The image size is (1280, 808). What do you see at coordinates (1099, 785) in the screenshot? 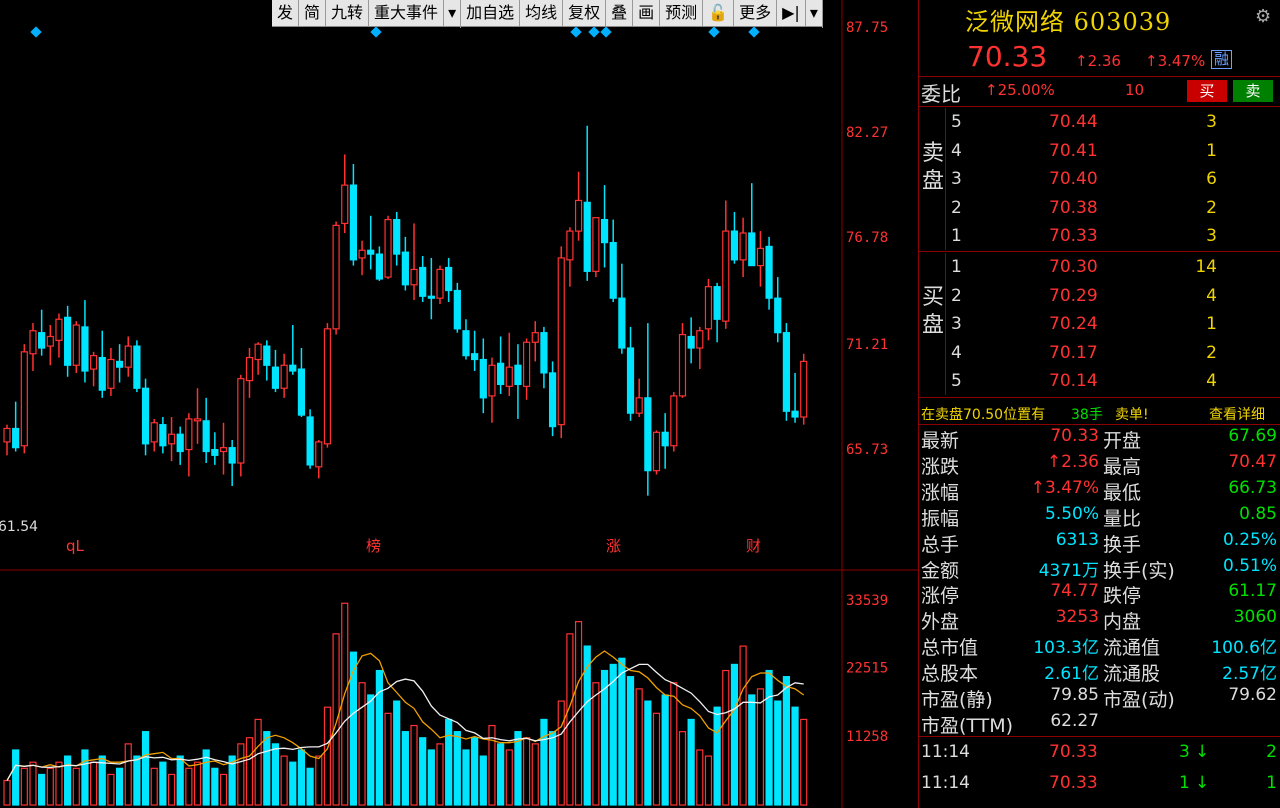
I see `tick-row: 11:14 70.33 1 ↓ 1` at bounding box center [1099, 785].